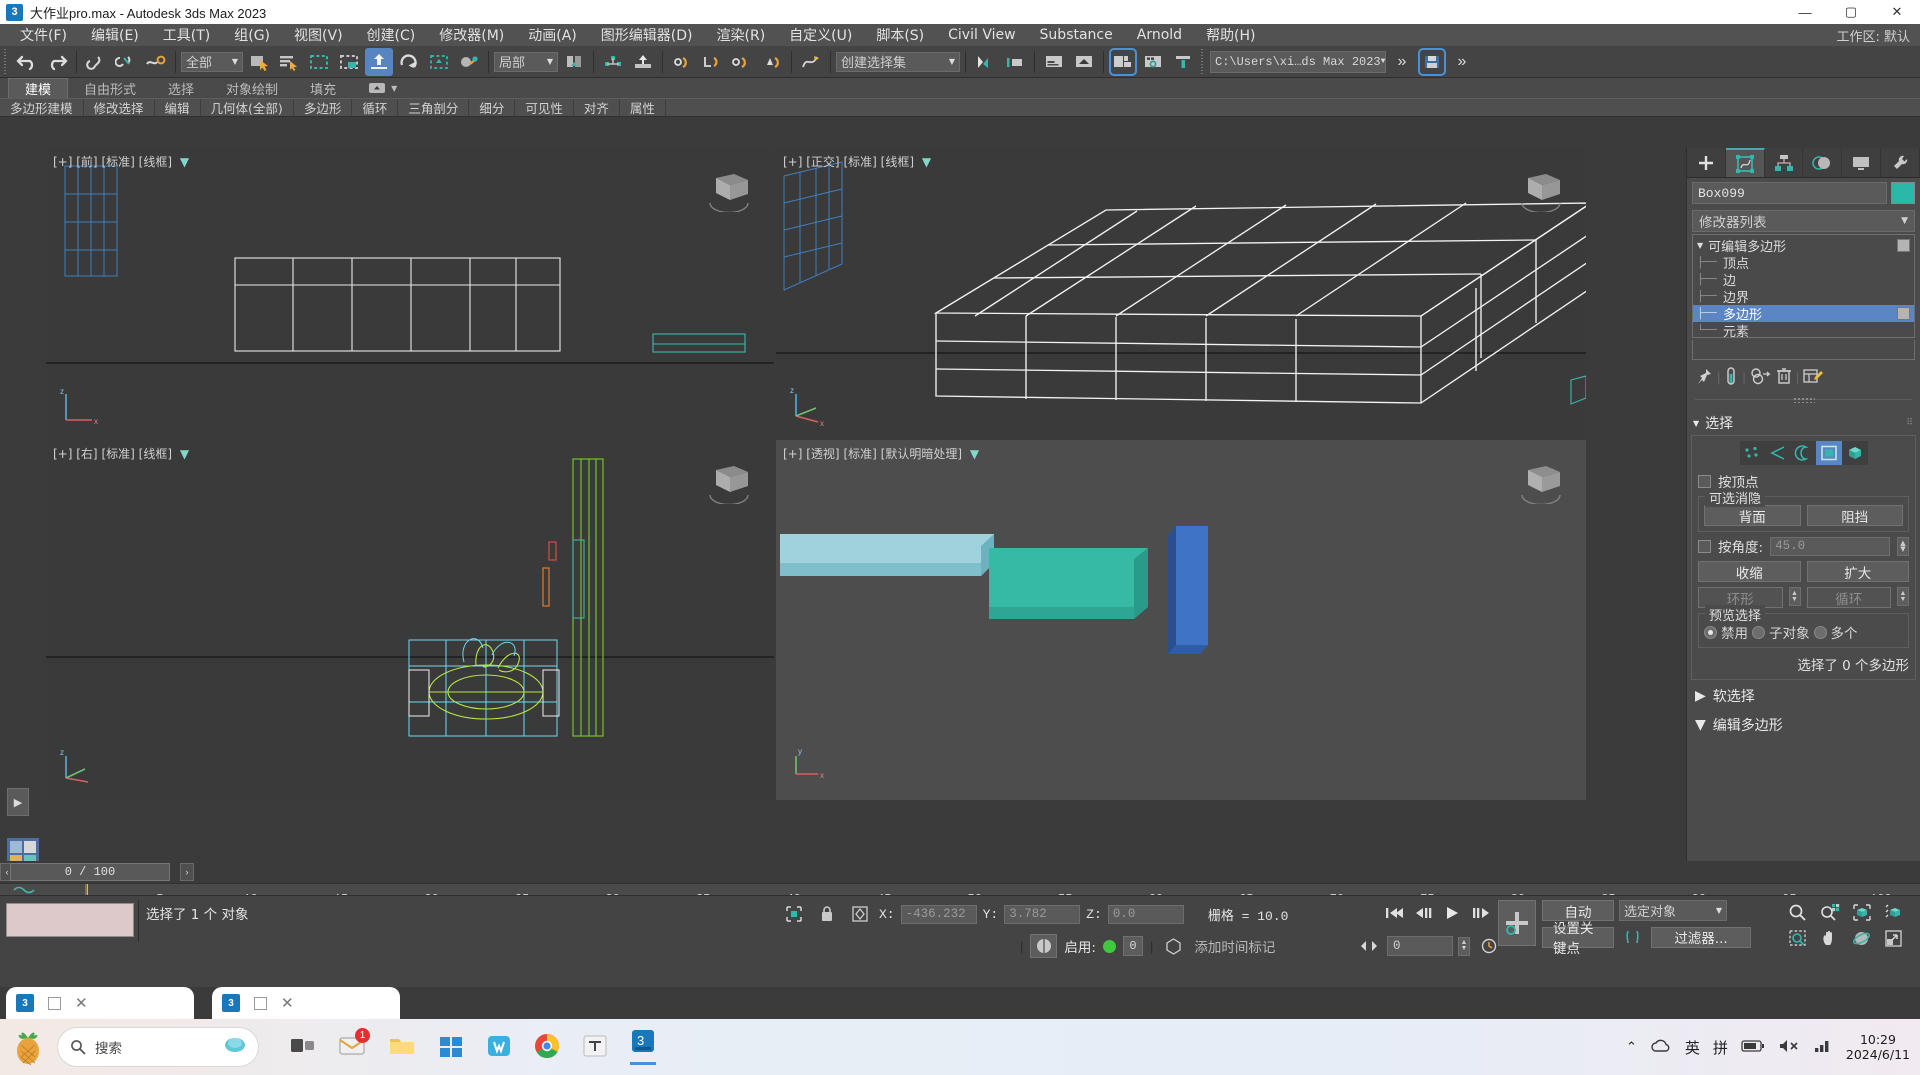 Image resolution: width=1920 pixels, height=1075 pixels. What do you see at coordinates (1298, 61) in the screenshot?
I see `project-path-field: C:\Users\xi…ds Max 2023 ▼` at bounding box center [1298, 61].